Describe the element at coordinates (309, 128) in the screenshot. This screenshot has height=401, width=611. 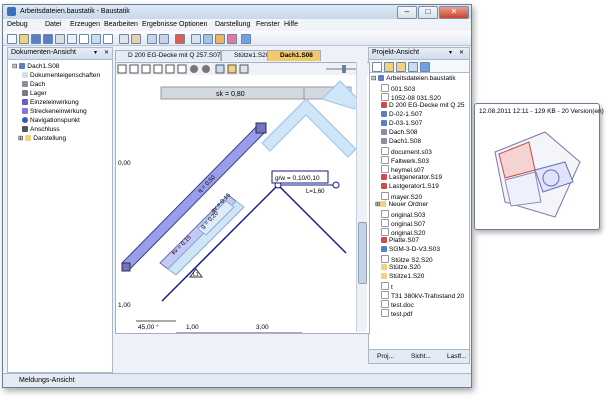
I see `roof-load-right-light` at that location.